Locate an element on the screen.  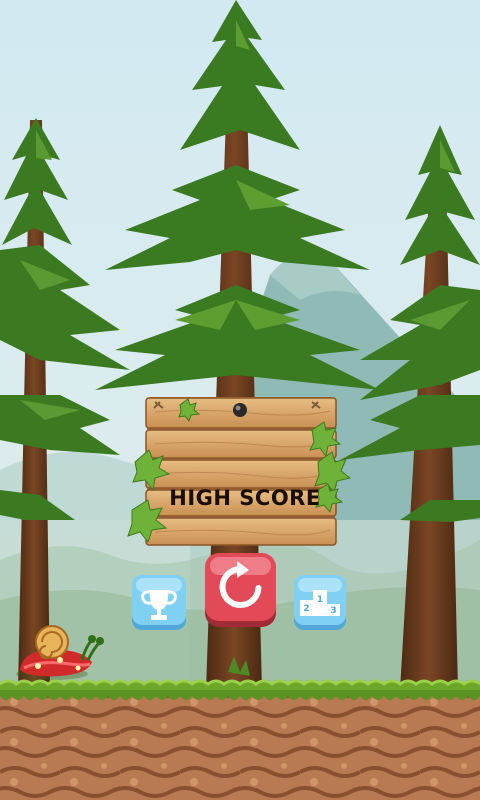
podium-number-1: 1 is located at coordinates (320, 600).